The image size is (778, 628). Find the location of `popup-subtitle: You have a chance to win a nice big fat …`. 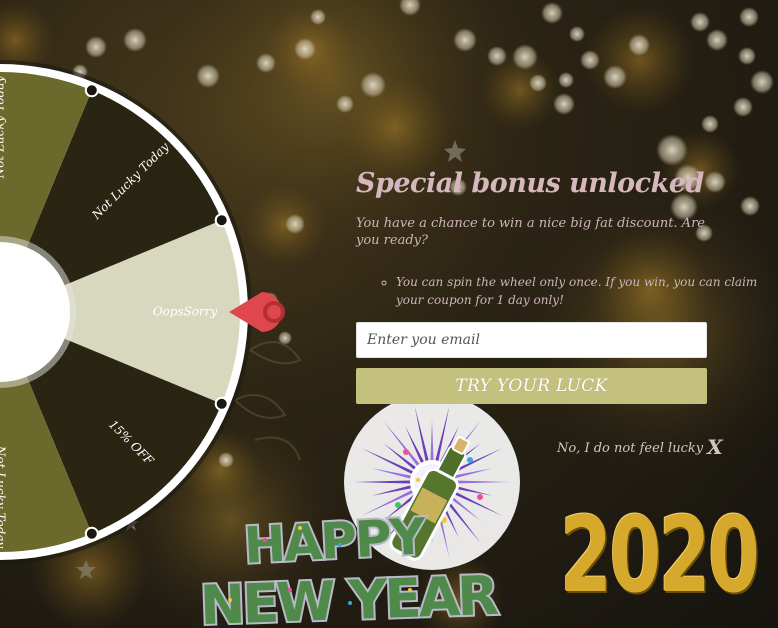

popup-subtitle: You have a chance to win a nice big fat … is located at coordinates (530, 232).